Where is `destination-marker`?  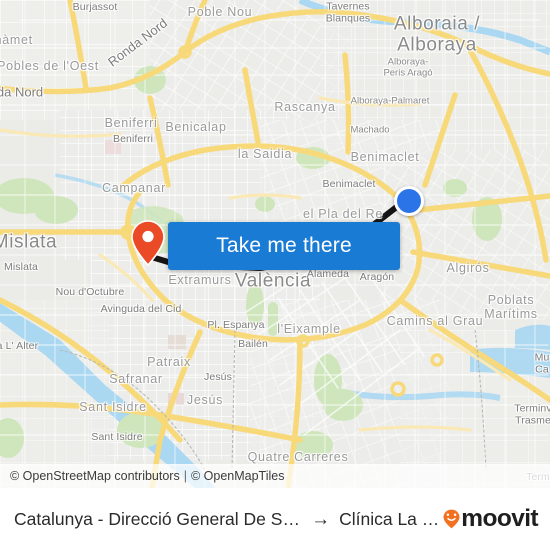
destination-marker is located at coordinates (409, 201).